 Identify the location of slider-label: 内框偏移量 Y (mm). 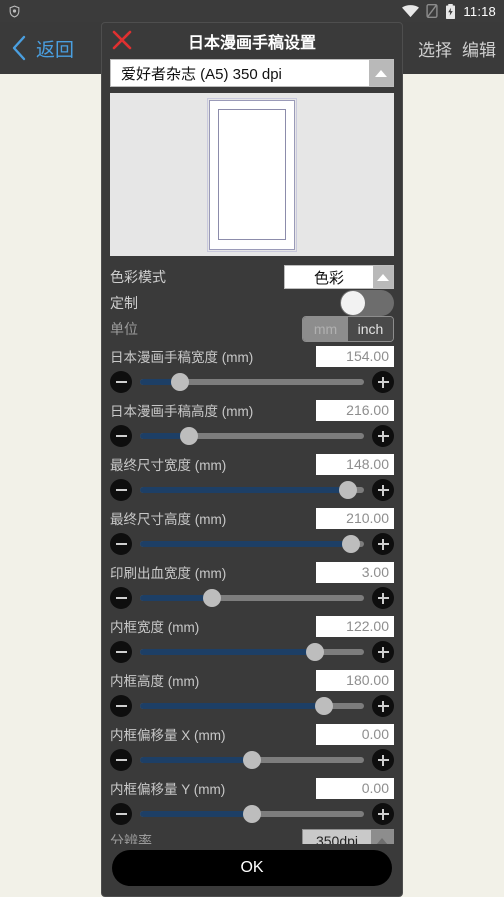
(168, 789).